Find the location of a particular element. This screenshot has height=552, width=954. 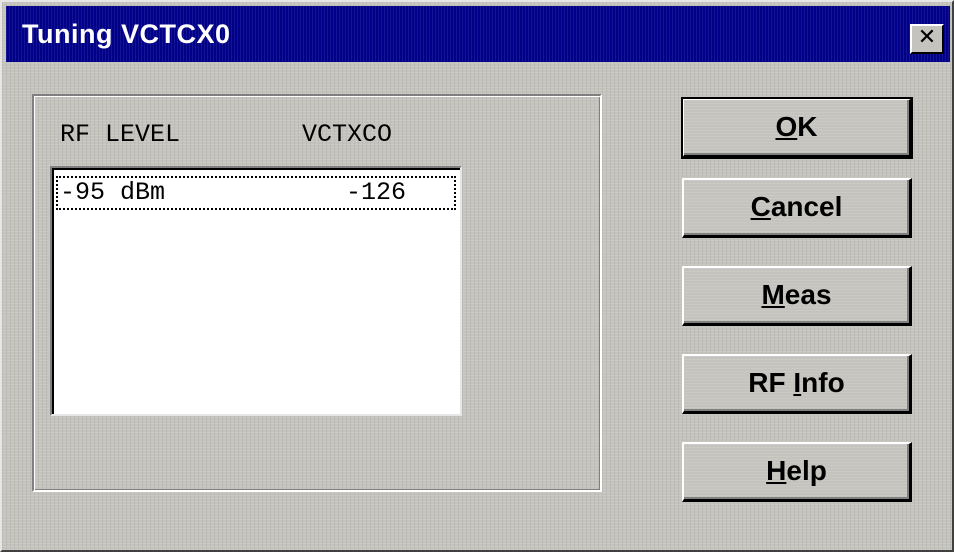

close-button: ✕ is located at coordinates (927, 39).